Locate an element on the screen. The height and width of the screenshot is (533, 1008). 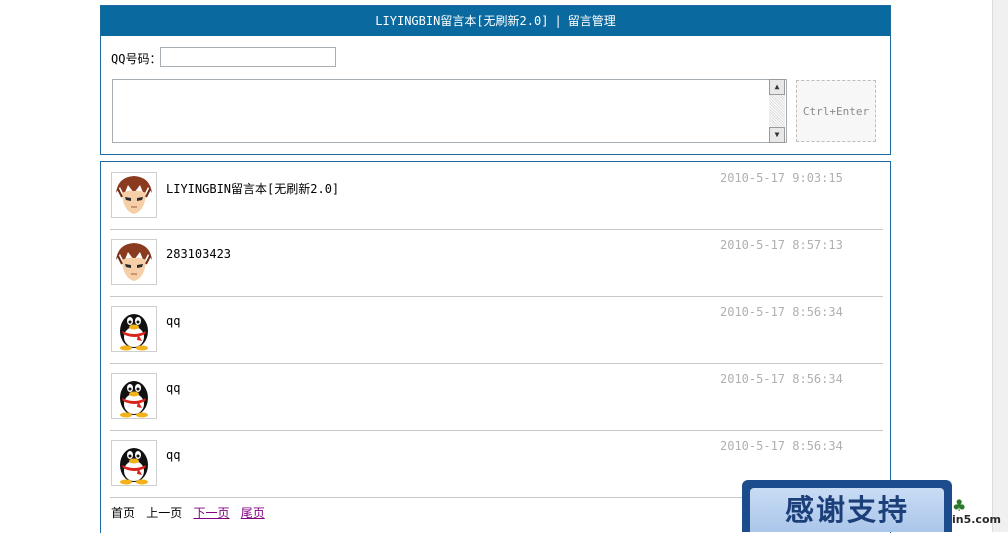
thanks-text: 感谢支持 is located at coordinates (847, 510).